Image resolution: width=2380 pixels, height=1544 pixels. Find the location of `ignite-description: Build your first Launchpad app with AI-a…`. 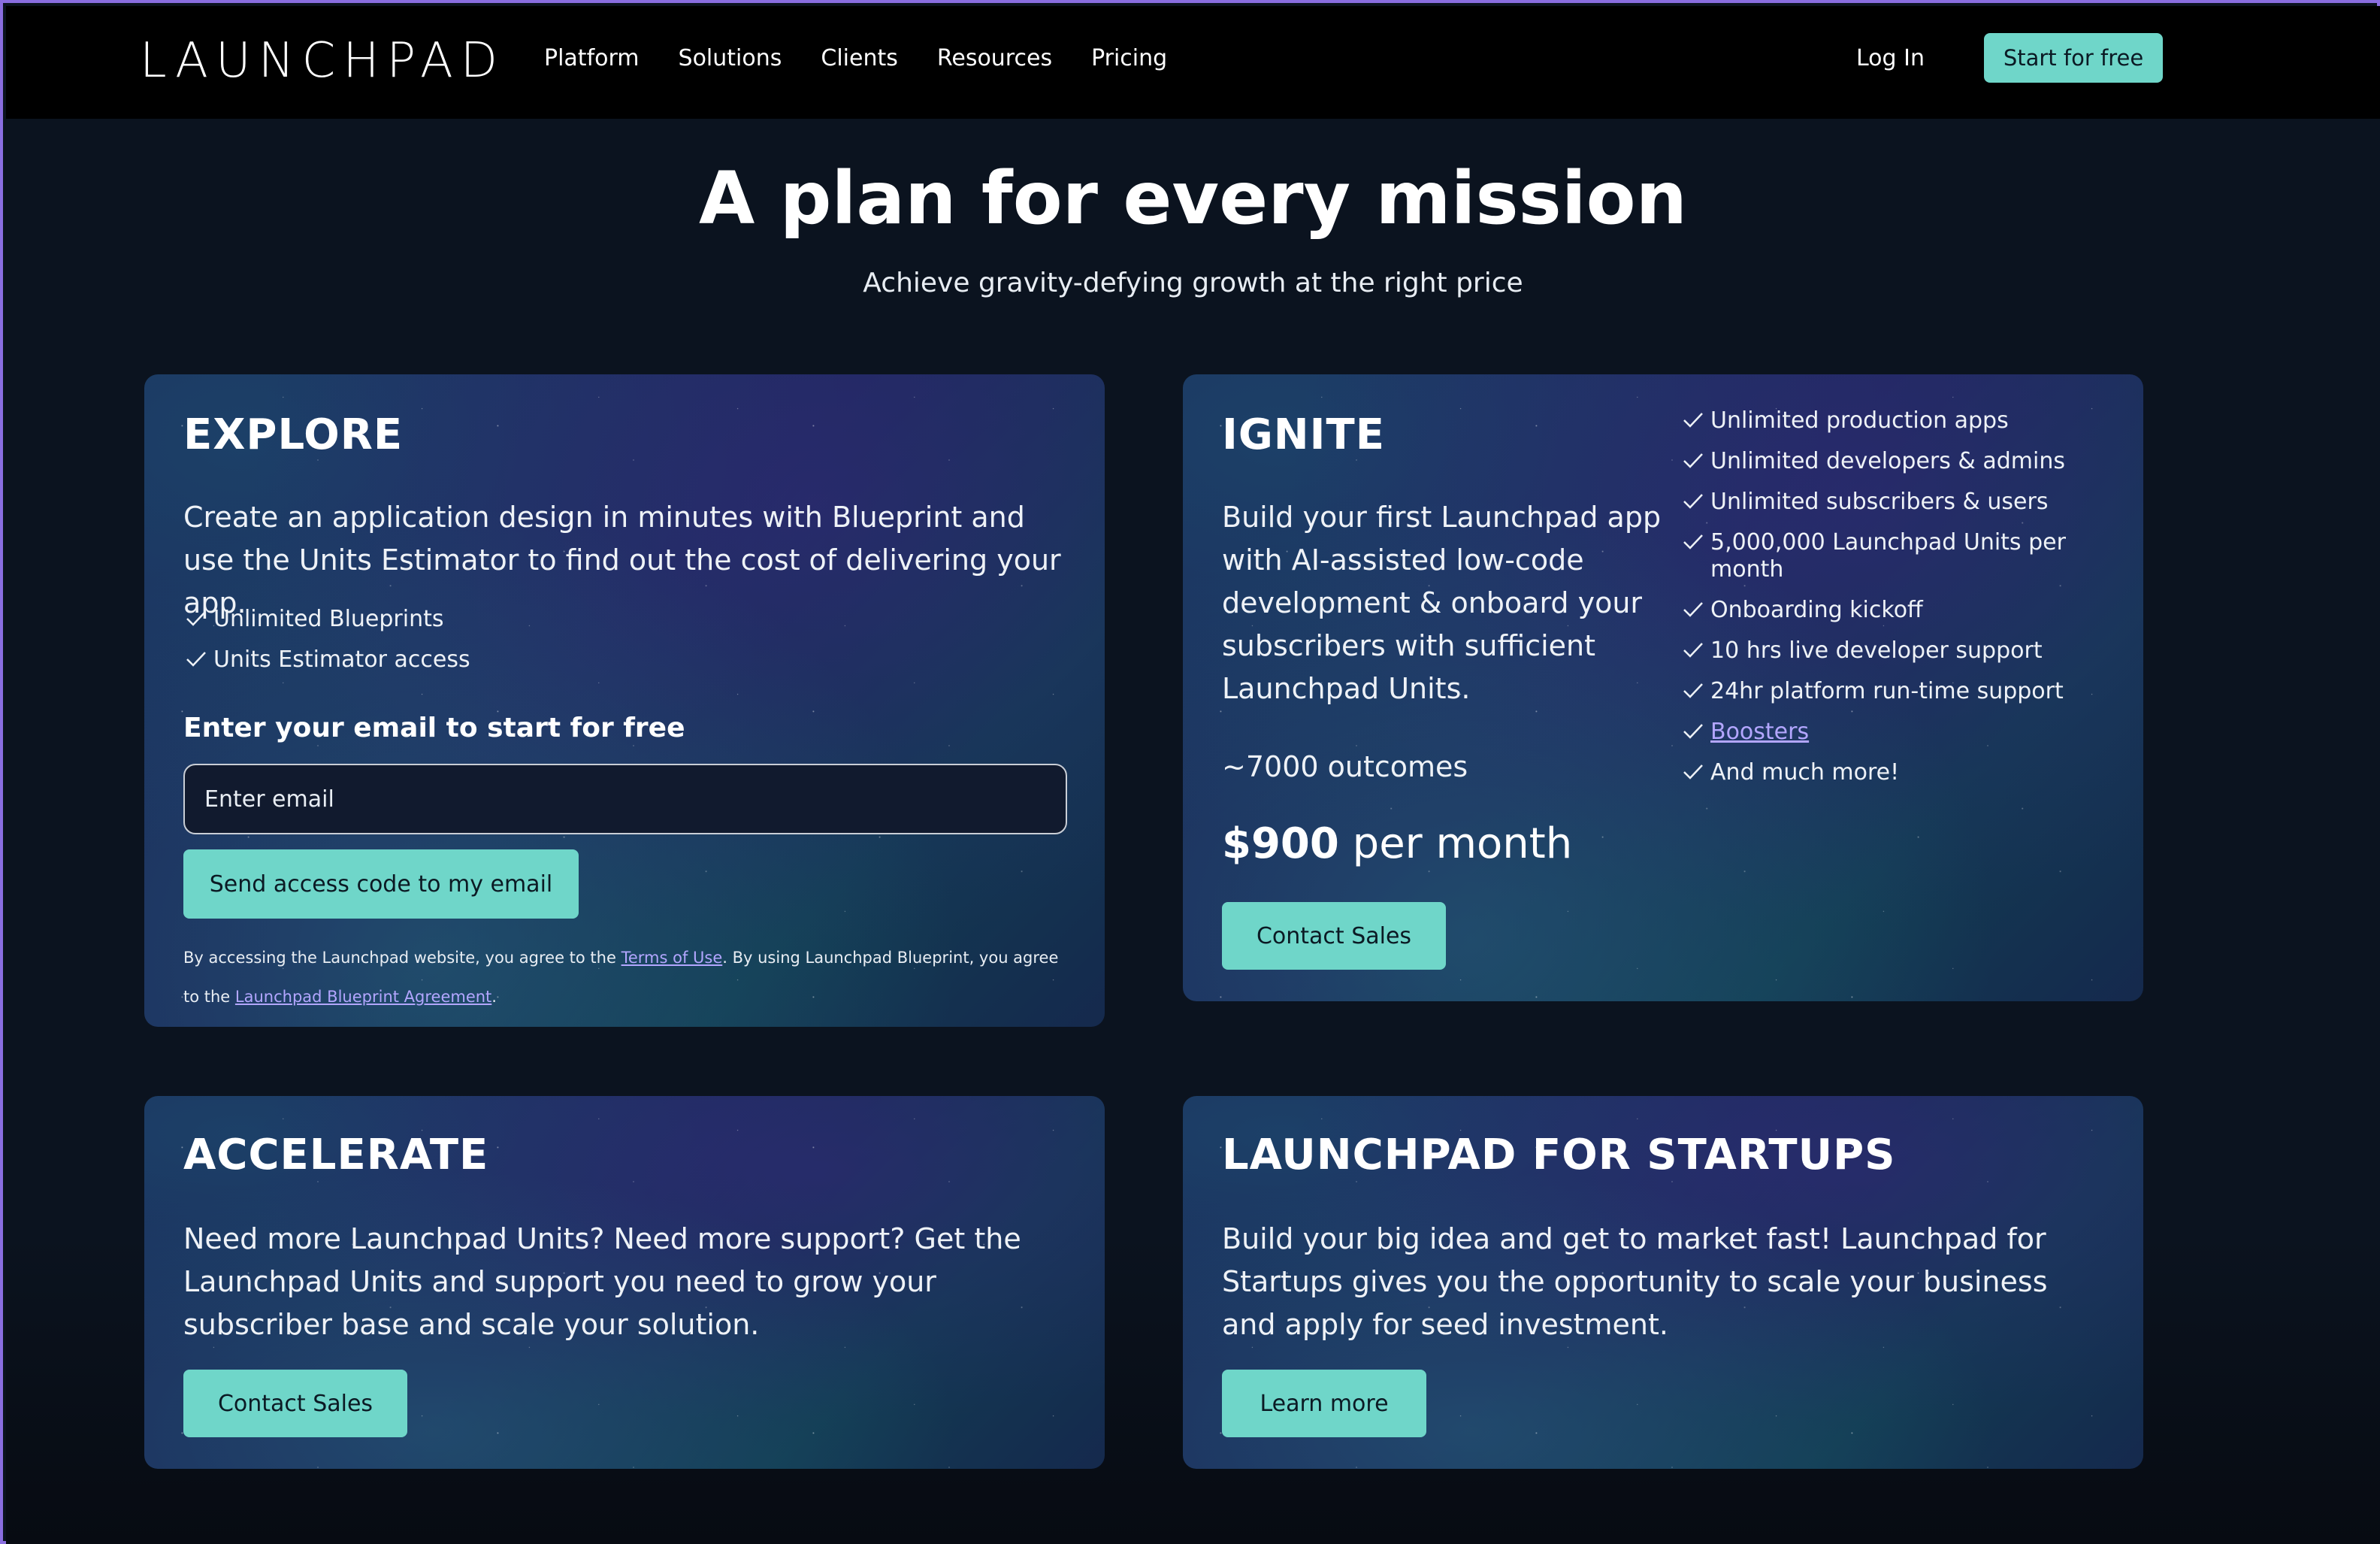

ignite-description: Build your first Launchpad app with AI-a… is located at coordinates (1442, 603).